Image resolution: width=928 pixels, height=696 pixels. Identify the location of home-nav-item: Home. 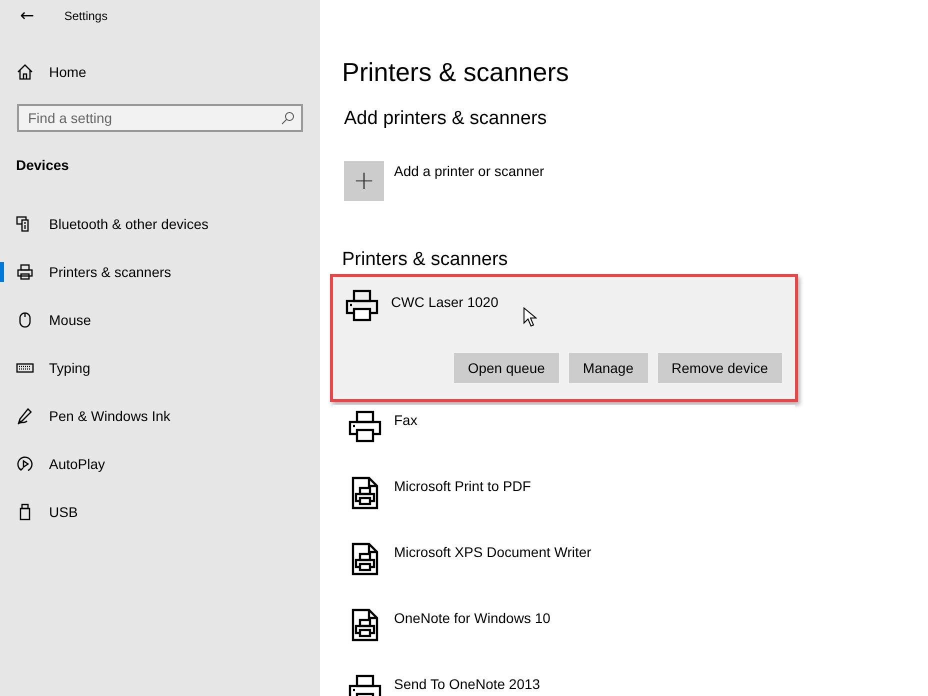
(160, 72).